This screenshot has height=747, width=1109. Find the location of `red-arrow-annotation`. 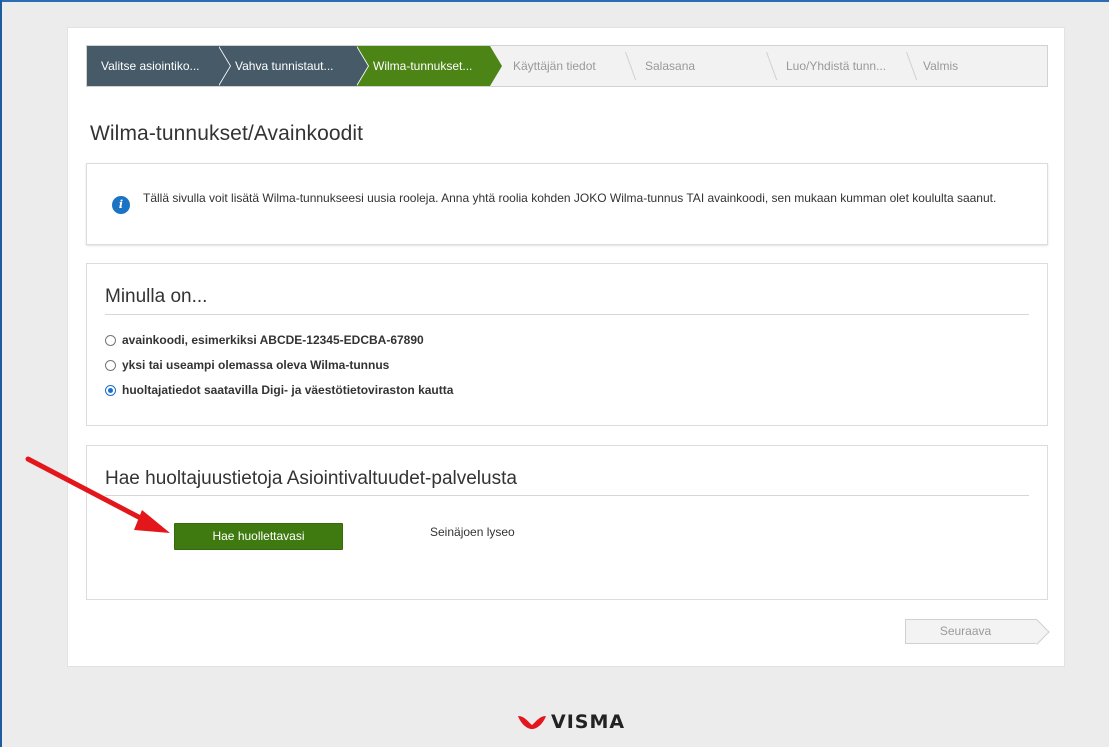

red-arrow-annotation is located at coordinates (97, 494).